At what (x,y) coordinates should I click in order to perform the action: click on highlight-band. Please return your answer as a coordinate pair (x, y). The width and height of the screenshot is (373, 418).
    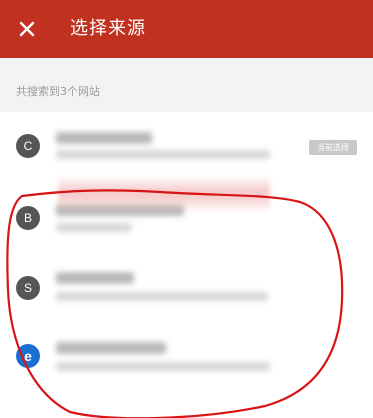
    Looking at the image, I should click on (164, 194).